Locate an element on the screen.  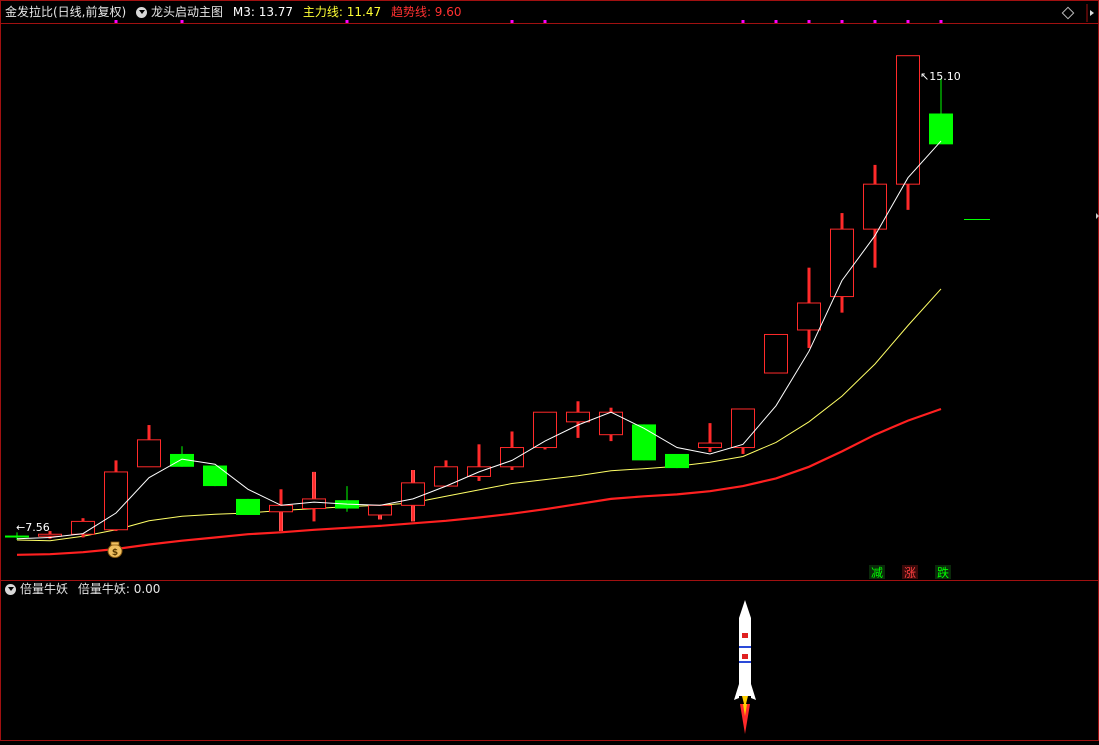
sub-indicator-menu-icon is located at coordinates (10, 589).